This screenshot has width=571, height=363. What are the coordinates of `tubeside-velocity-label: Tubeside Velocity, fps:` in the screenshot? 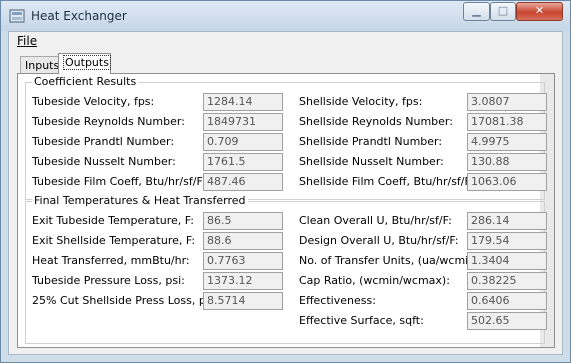 It's located at (93, 101).